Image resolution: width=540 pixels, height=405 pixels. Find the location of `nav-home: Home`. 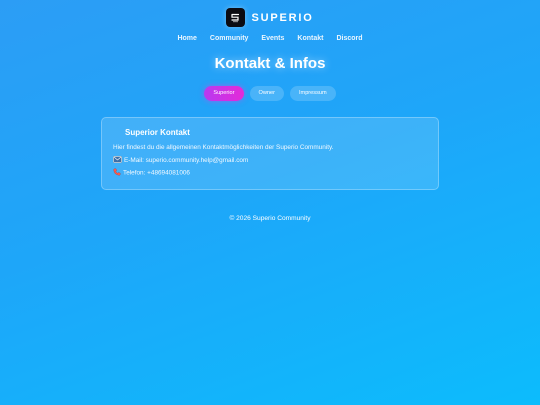

nav-home: Home is located at coordinates (186, 38).